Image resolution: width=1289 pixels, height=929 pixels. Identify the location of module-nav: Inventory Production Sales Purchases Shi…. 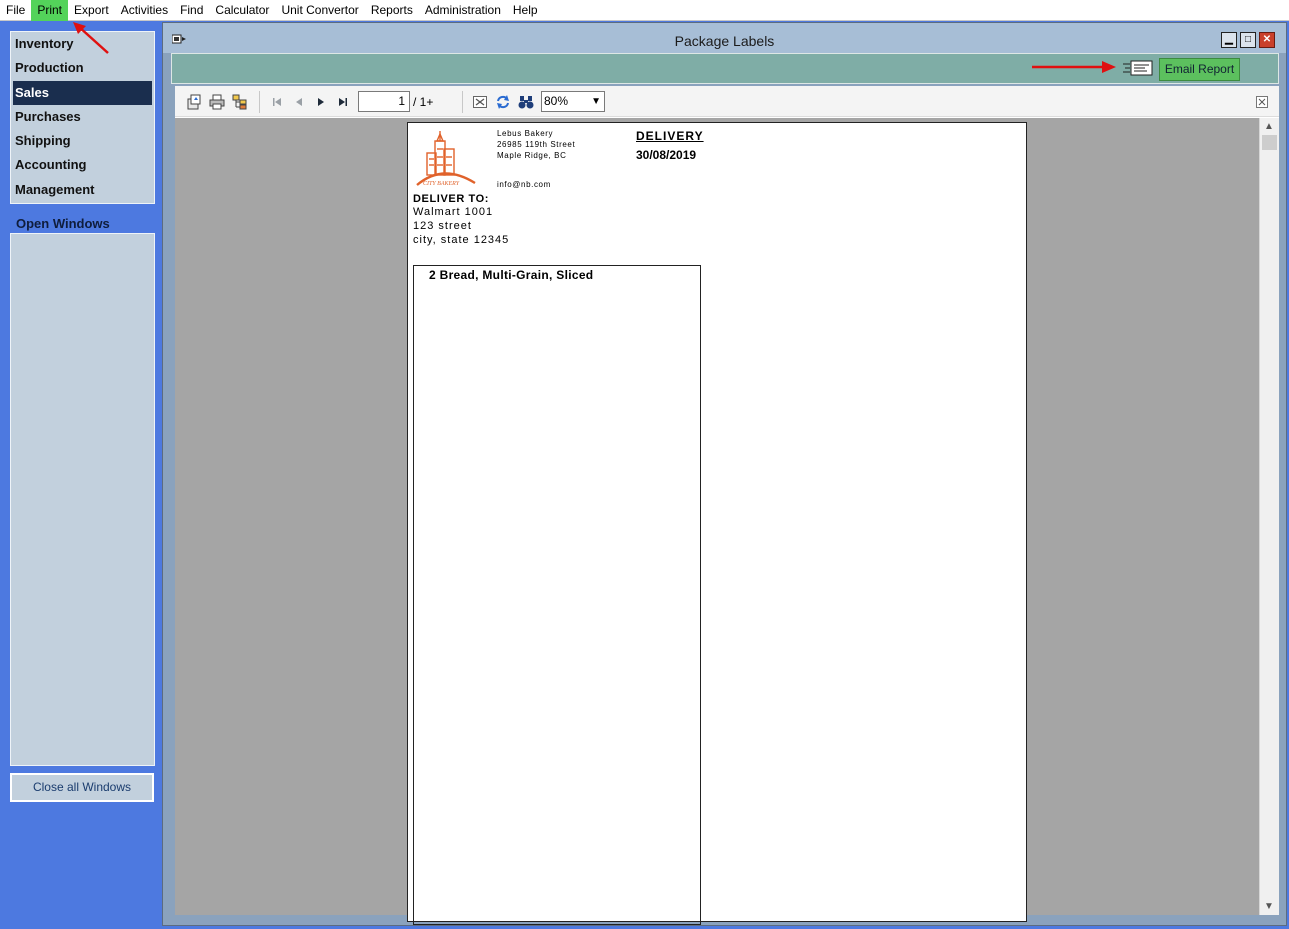
(82, 117).